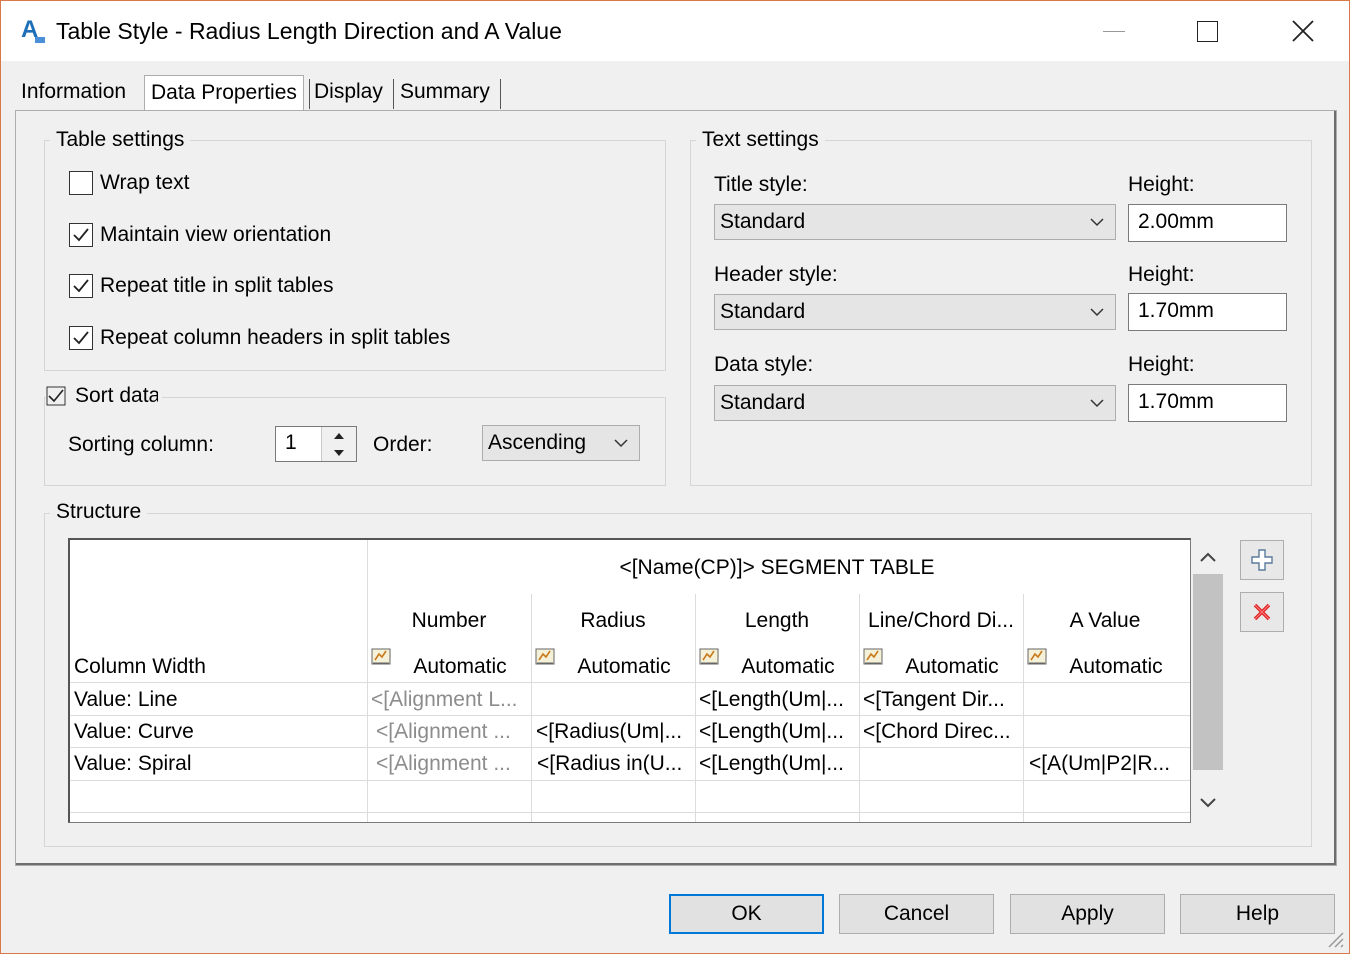  Describe the element at coordinates (1161, 364) in the screenshot. I see `data-height-label: Height:` at that location.